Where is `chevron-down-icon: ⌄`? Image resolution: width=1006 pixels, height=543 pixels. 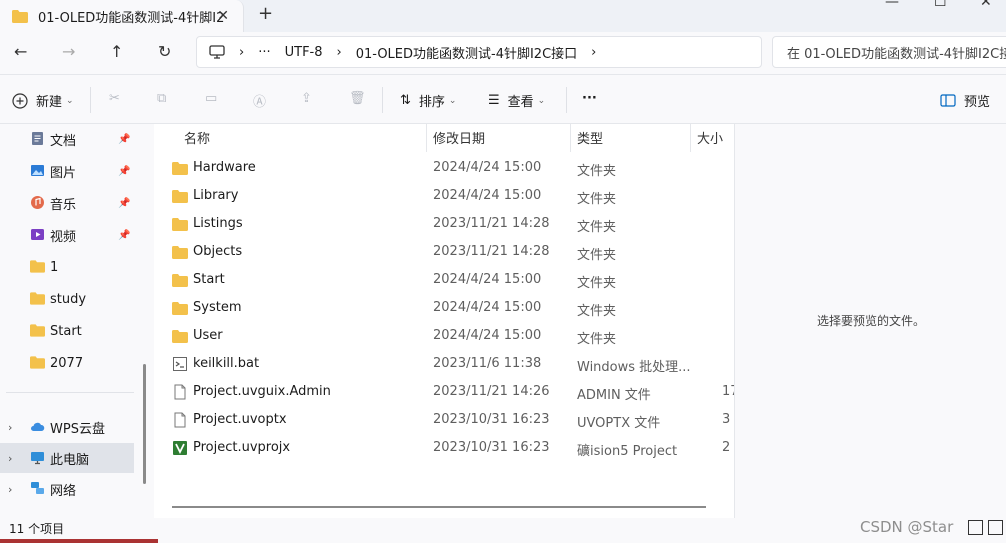 chevron-down-icon: ⌄ is located at coordinates (541, 100).